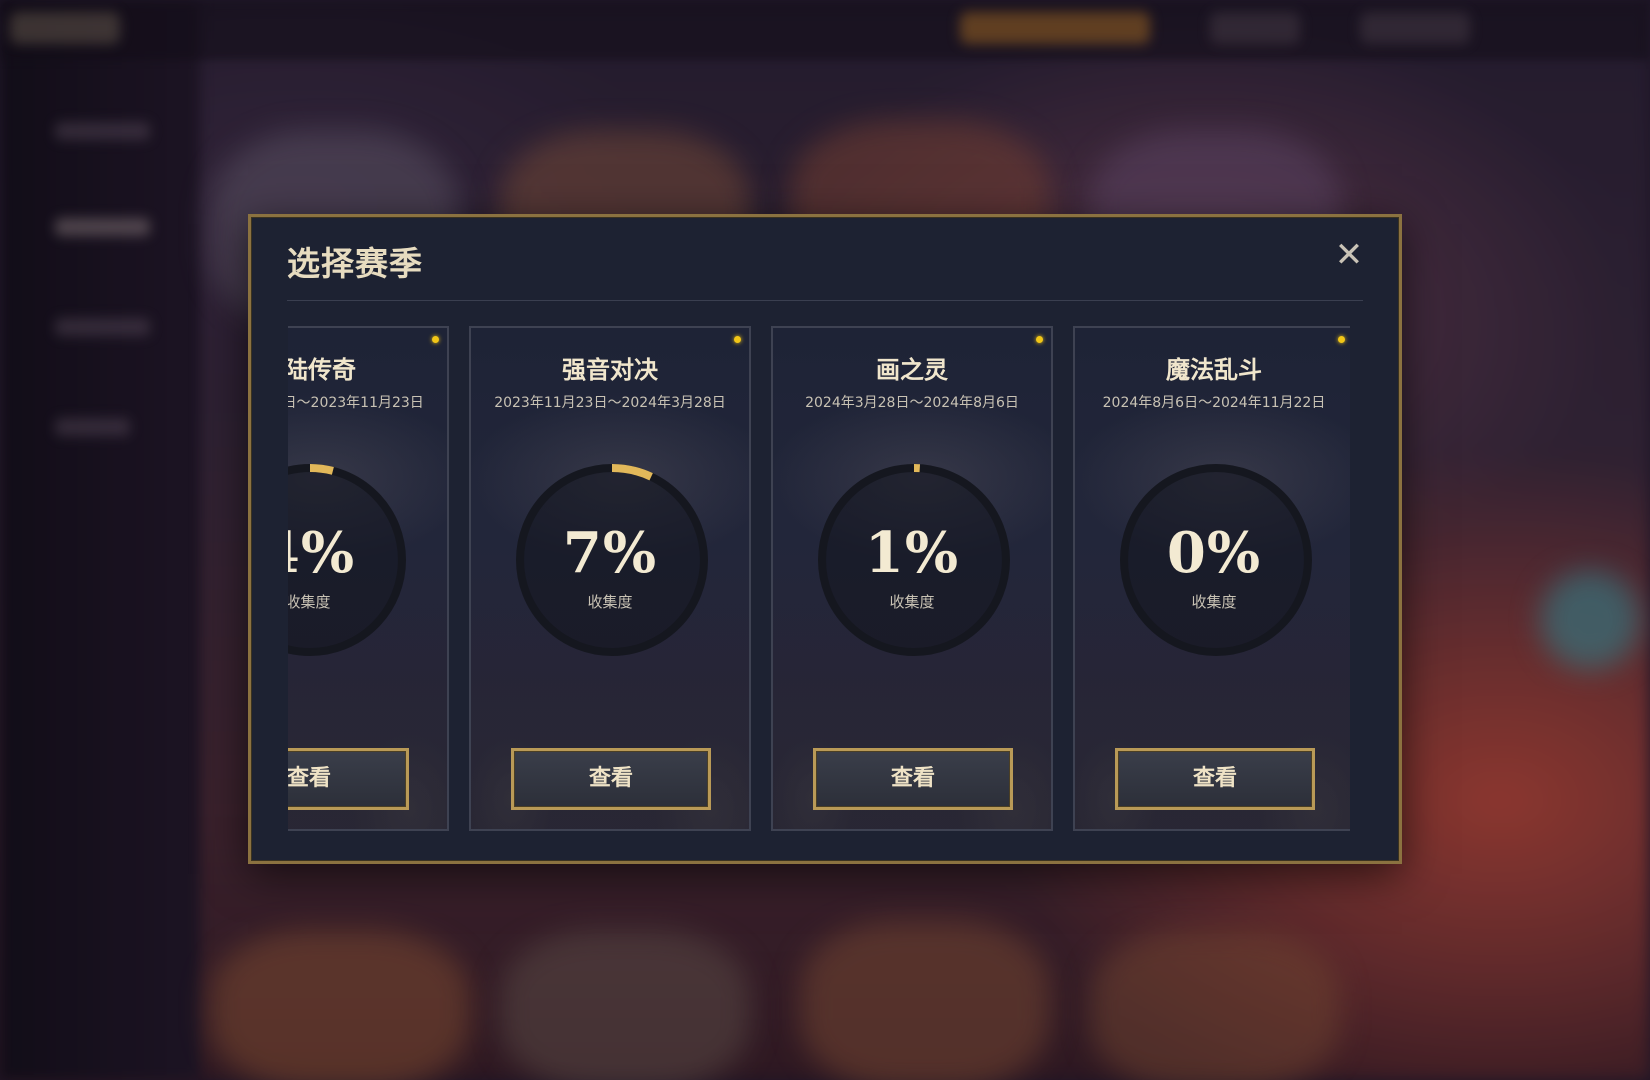  Describe the element at coordinates (610, 553) in the screenshot. I see `collection-percent: 7%` at that location.